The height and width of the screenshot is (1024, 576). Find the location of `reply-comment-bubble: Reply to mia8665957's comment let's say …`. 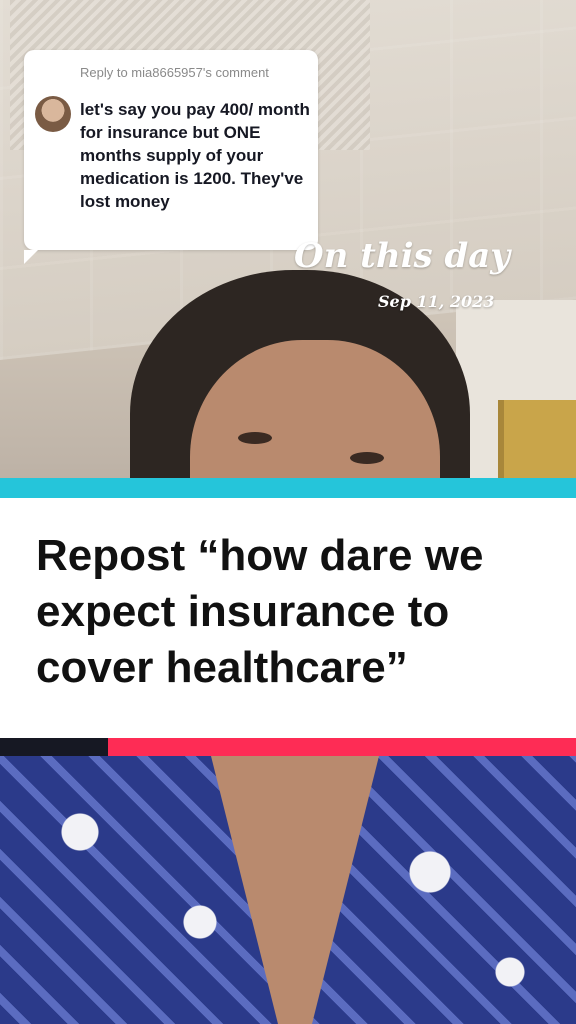

reply-comment-bubble: Reply to mia8665957's comment let's say … is located at coordinates (171, 157).